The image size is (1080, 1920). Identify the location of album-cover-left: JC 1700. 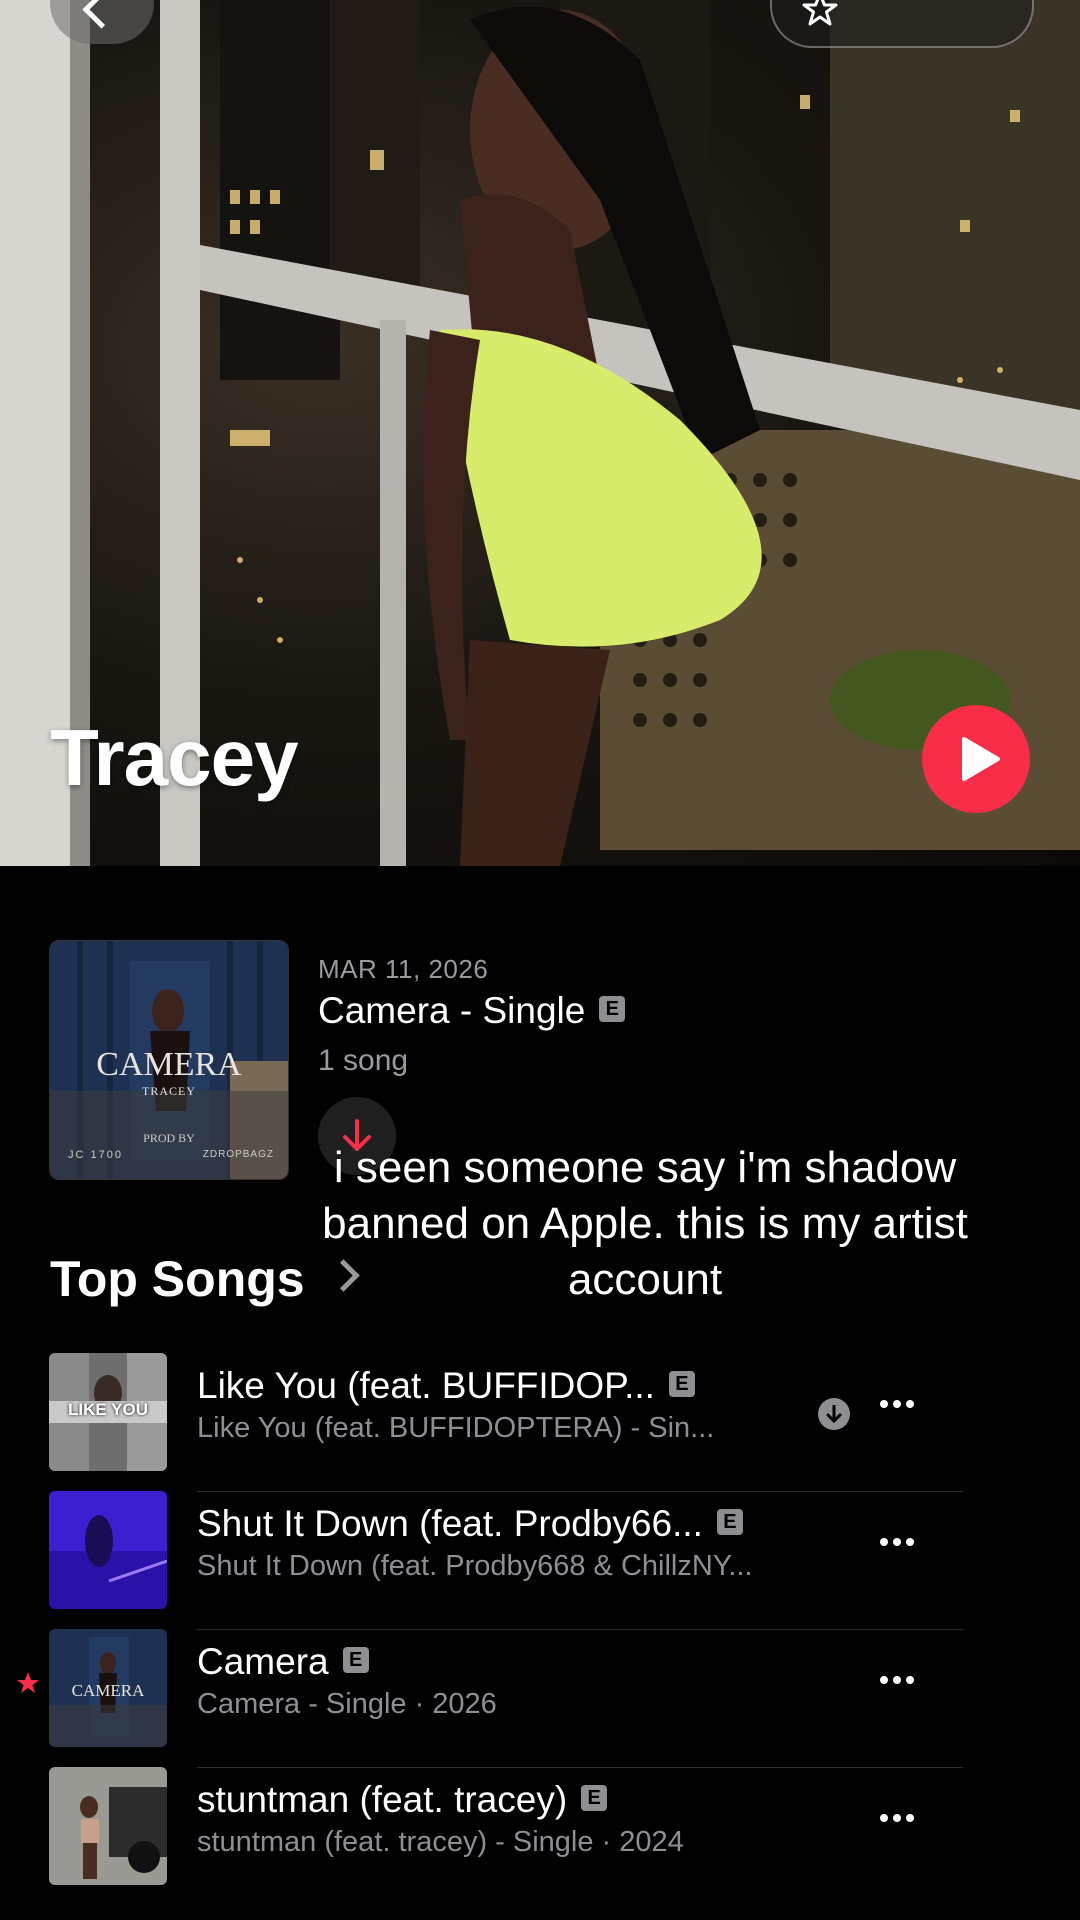
(95, 1155).